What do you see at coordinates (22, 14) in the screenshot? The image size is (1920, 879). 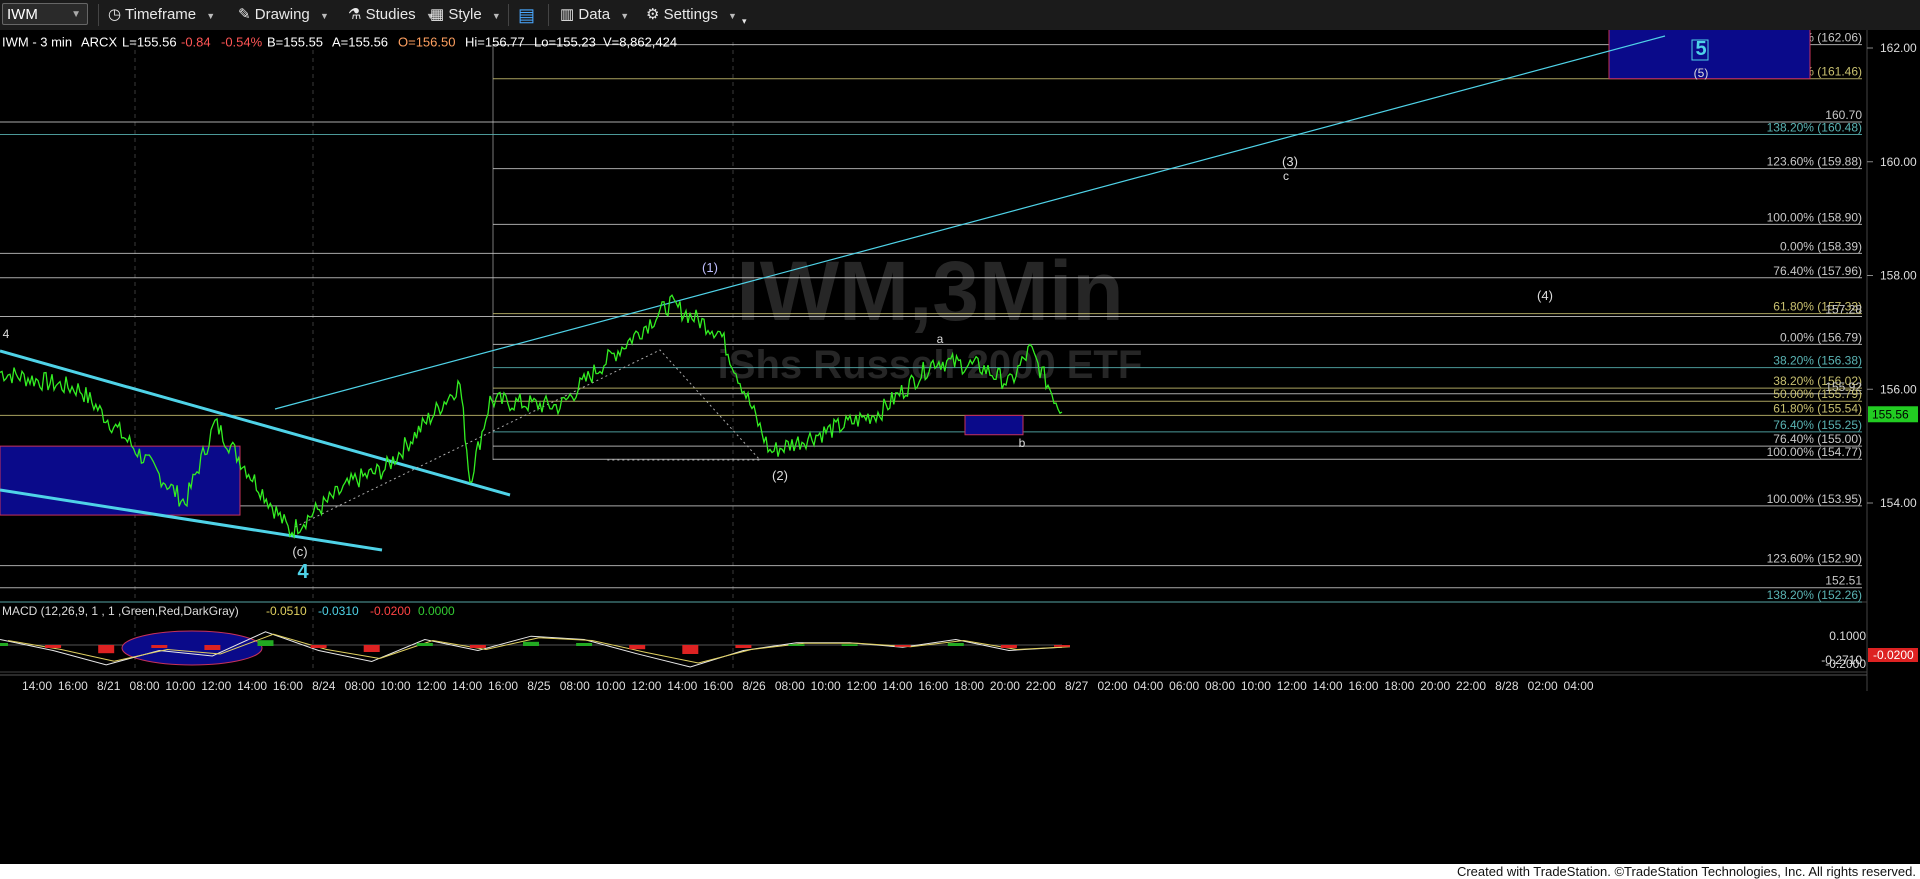 I see `symbol-value: IWM` at bounding box center [22, 14].